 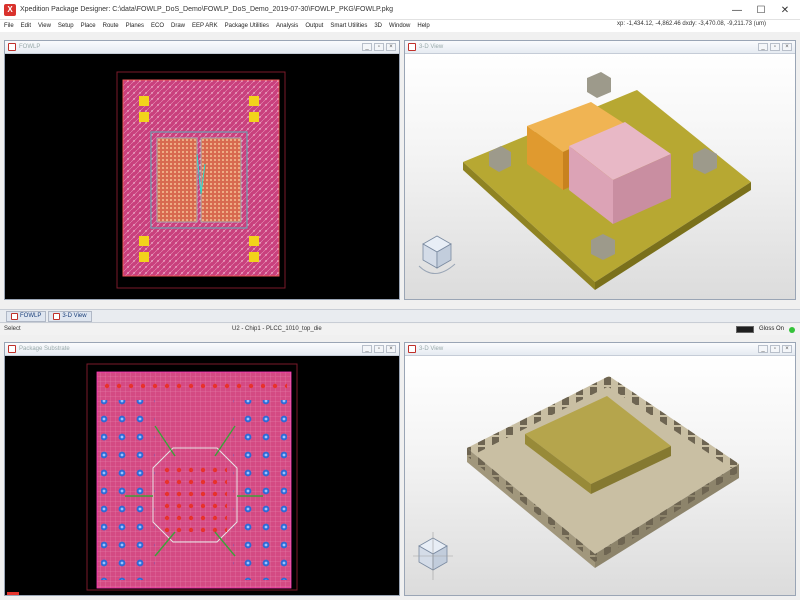 What do you see at coordinates (195, 496) in the screenshot?
I see `die-bump-field` at bounding box center [195, 496].